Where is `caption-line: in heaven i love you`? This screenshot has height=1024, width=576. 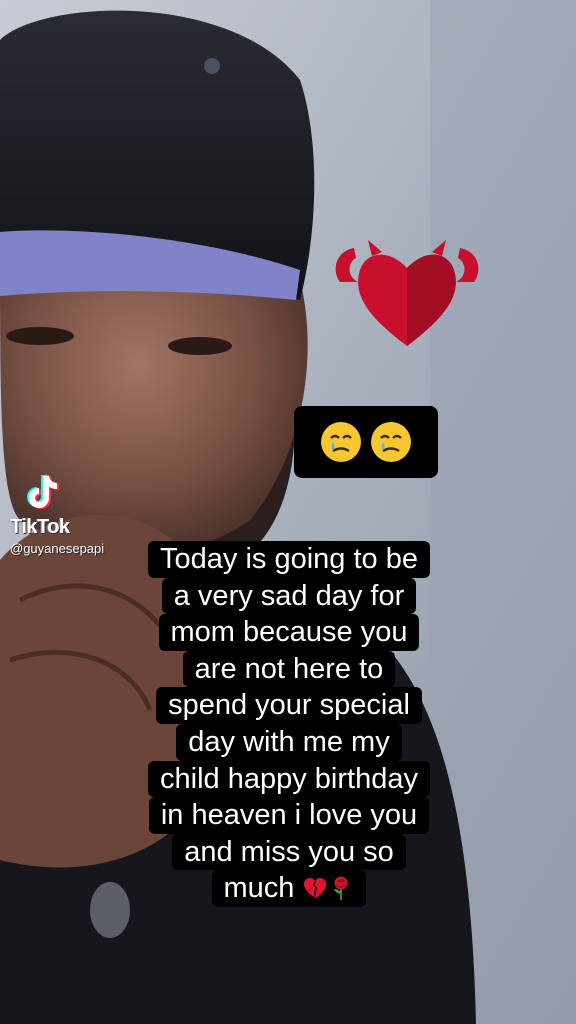 caption-line: in heaven i love you is located at coordinates (289, 815).